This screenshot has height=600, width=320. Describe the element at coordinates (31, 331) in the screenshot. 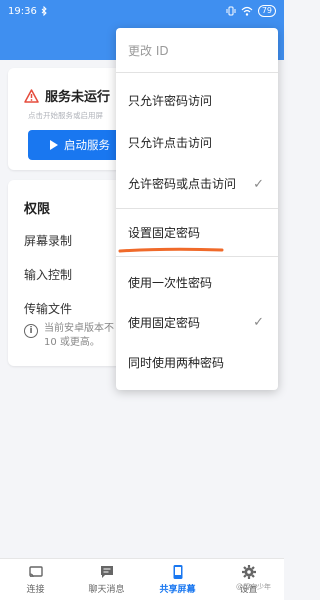

I see `info-icon: i` at that location.